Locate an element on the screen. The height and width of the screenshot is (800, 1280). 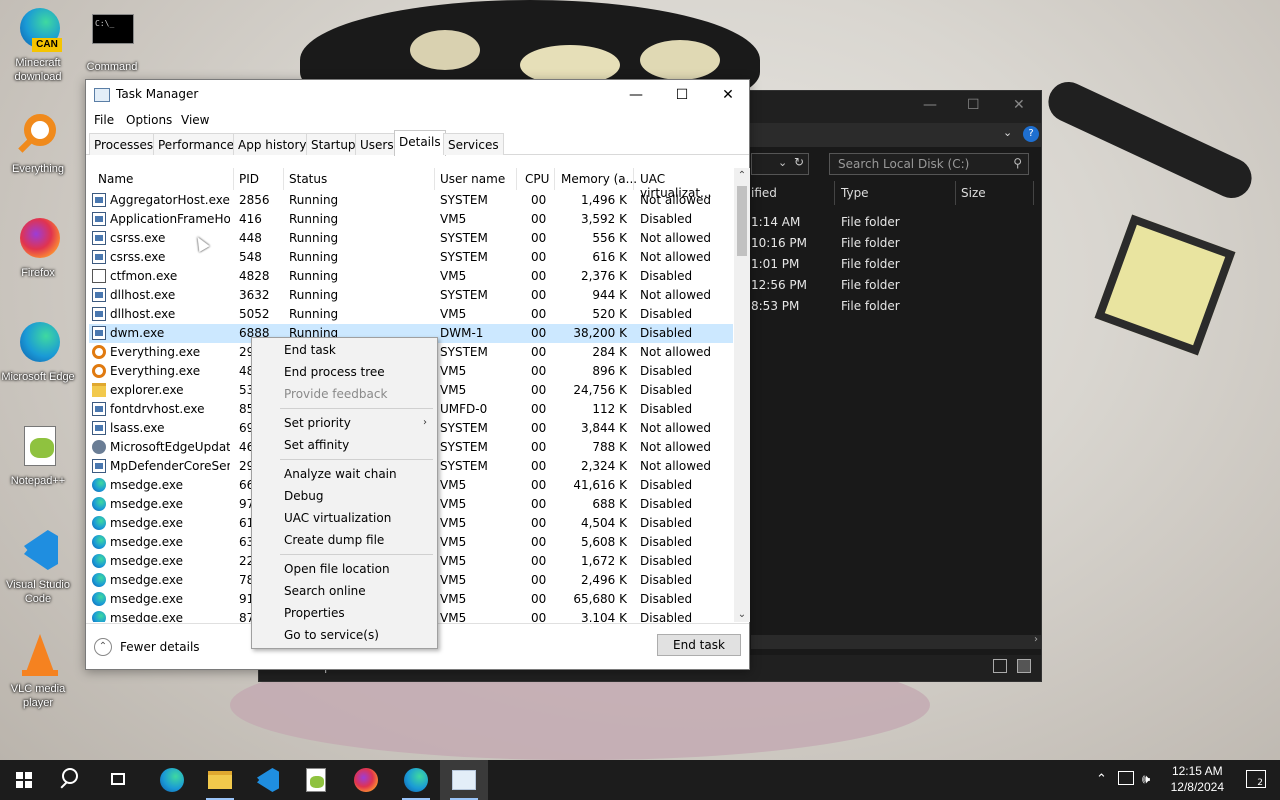
tab-performance: Performance is located at coordinates (196, 144).